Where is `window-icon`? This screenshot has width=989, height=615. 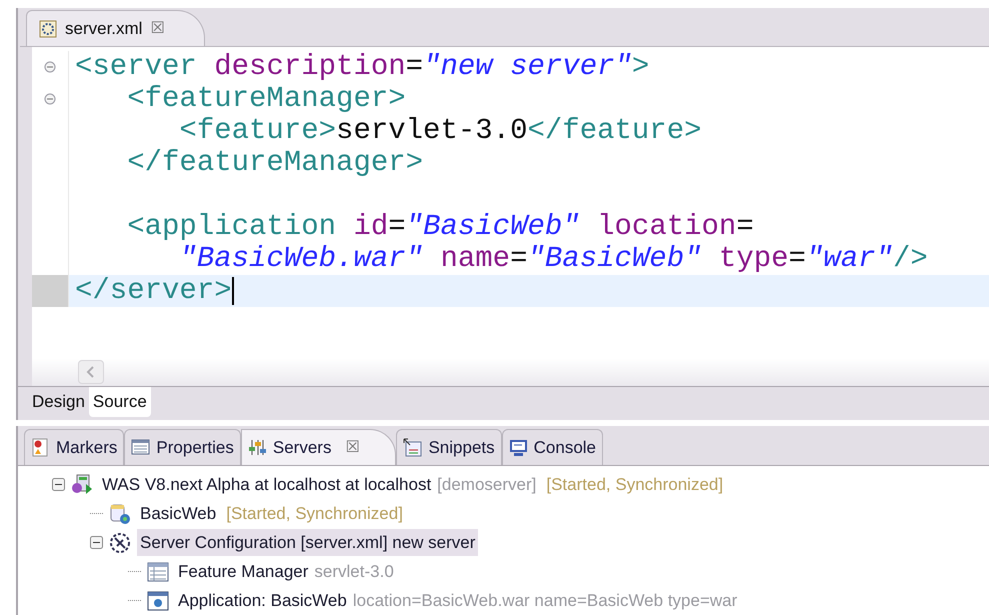
window-icon is located at coordinates (158, 601).